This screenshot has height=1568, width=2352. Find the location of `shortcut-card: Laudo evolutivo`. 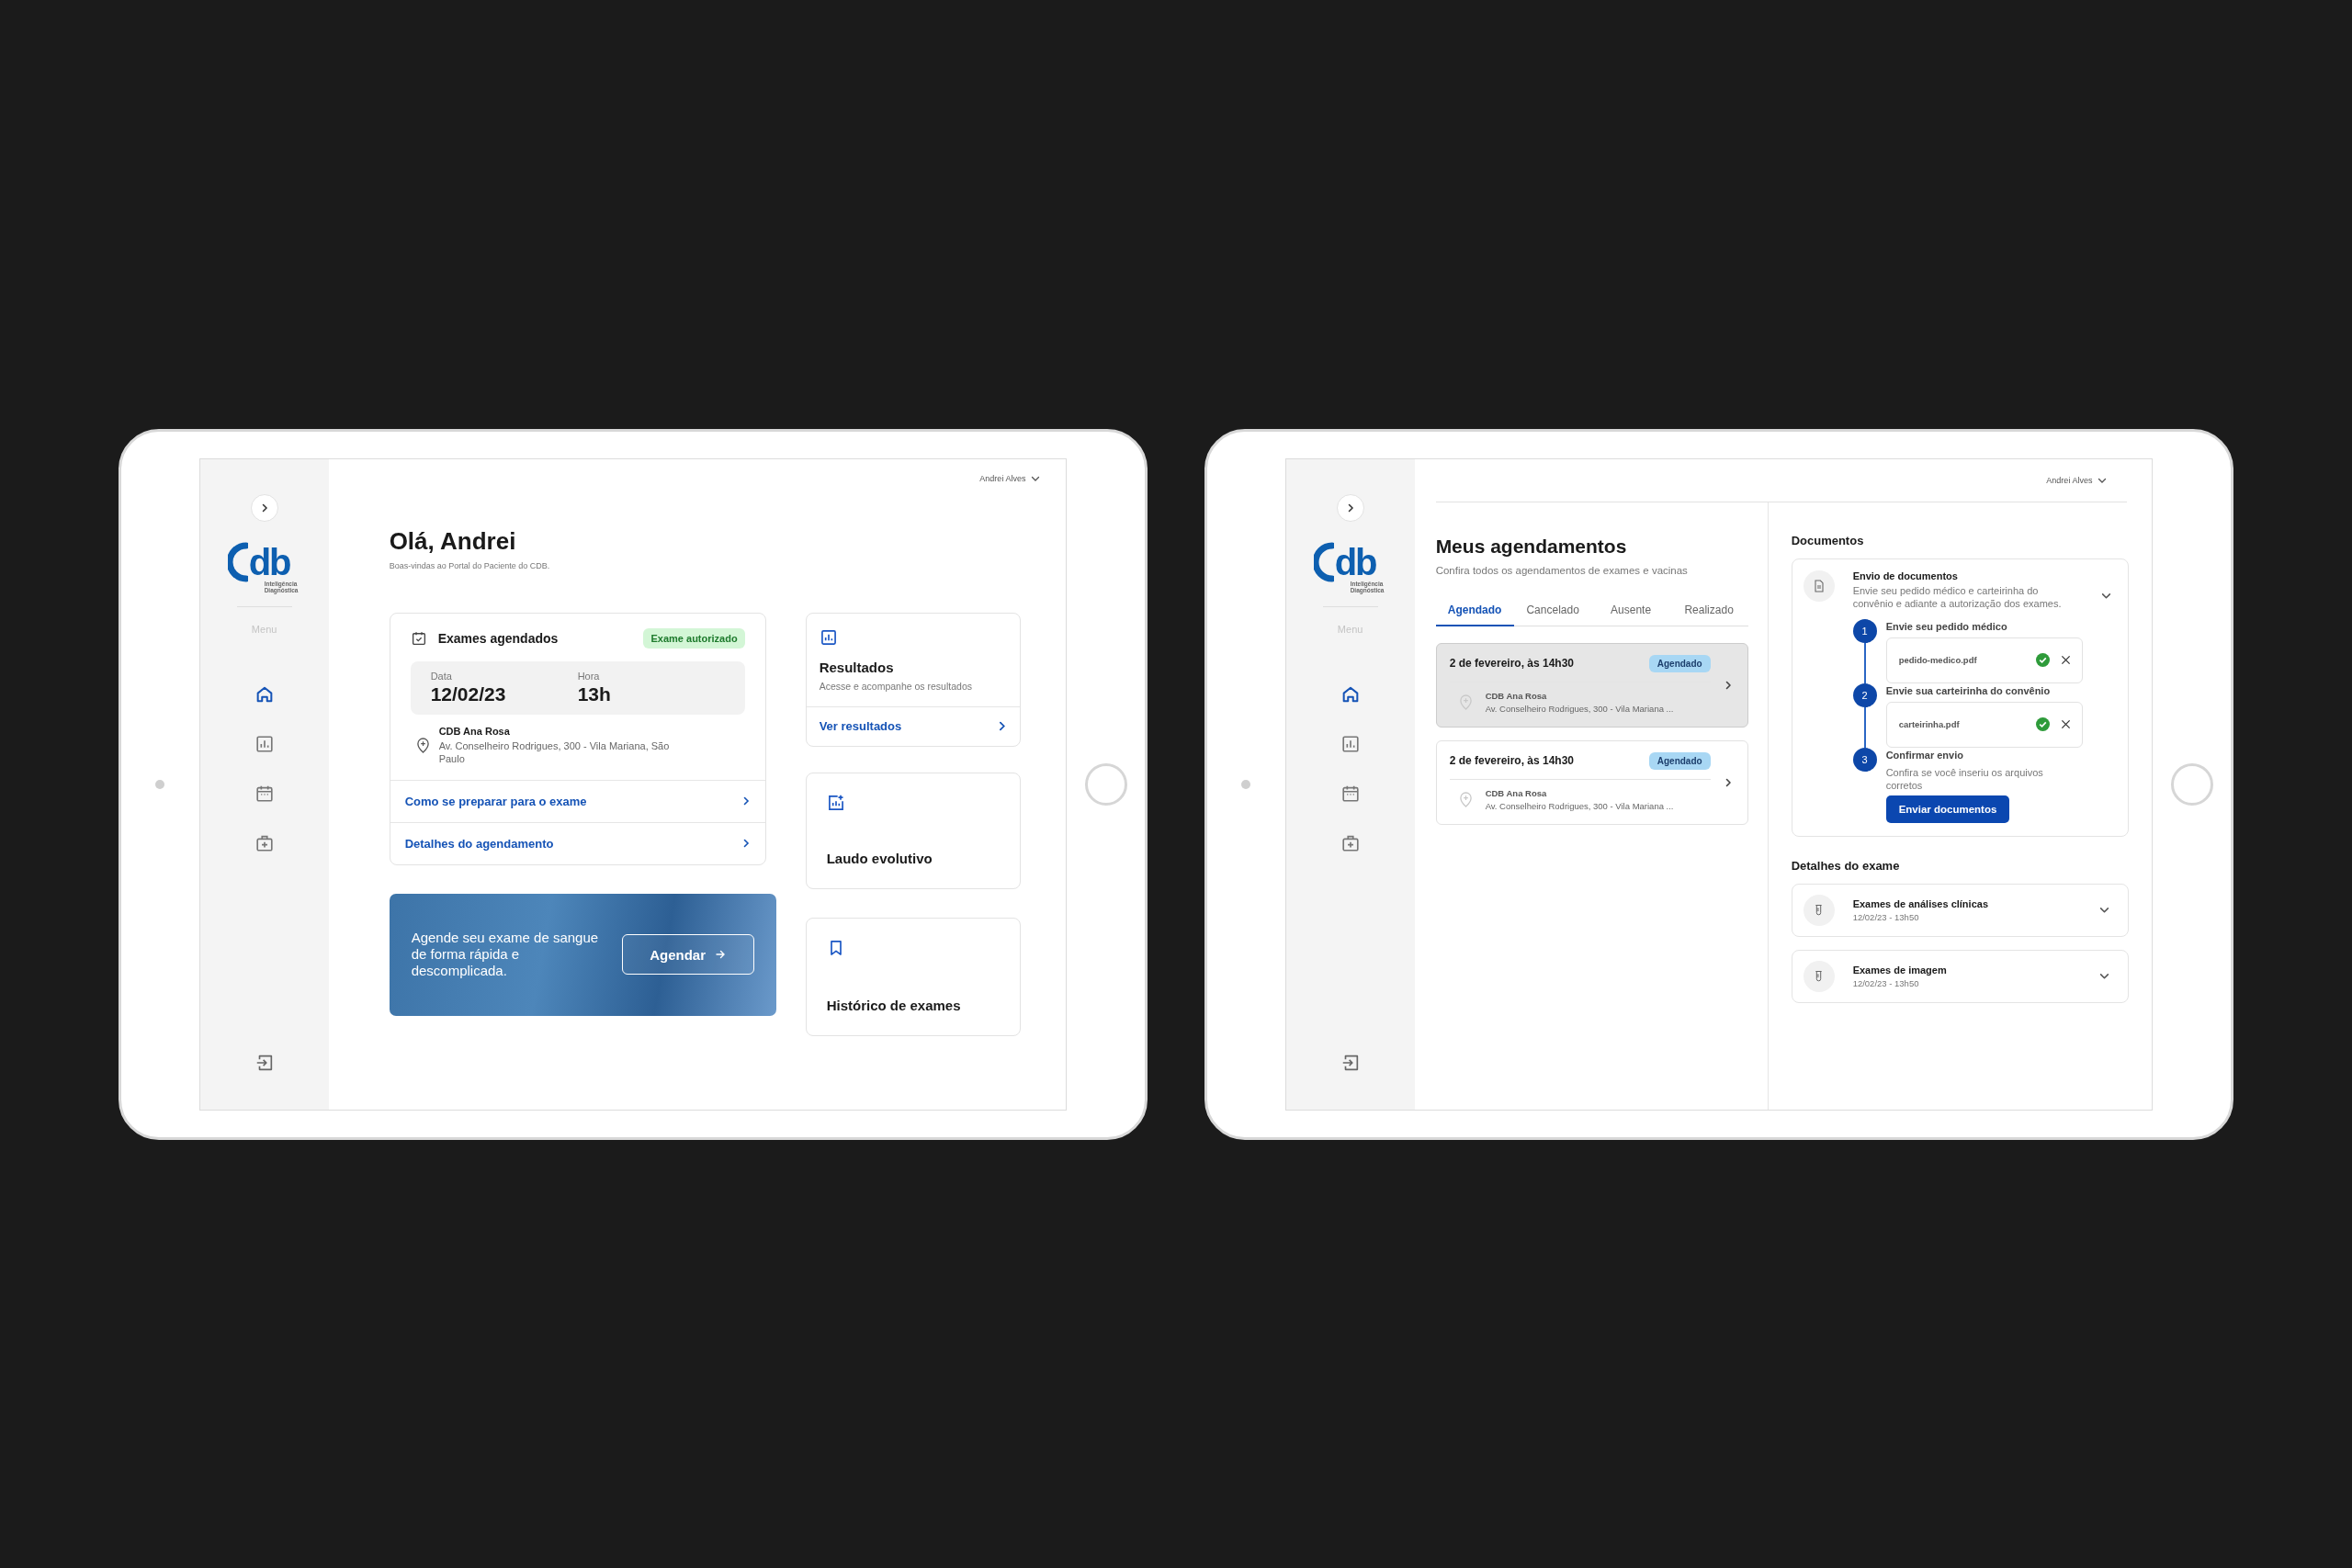

shortcut-card: Laudo evolutivo is located at coordinates (913, 830).